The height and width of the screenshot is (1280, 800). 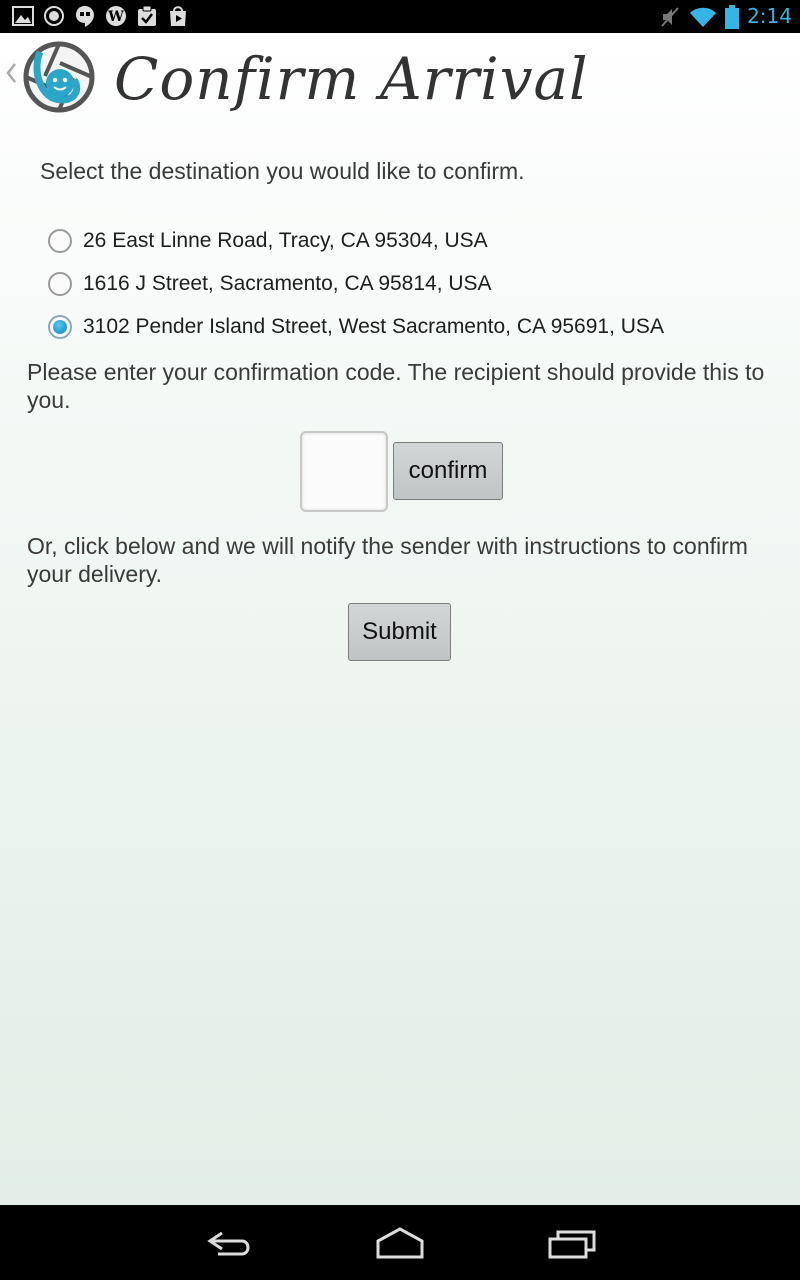 What do you see at coordinates (399, 632) in the screenshot?
I see `submit-button: Submit` at bounding box center [399, 632].